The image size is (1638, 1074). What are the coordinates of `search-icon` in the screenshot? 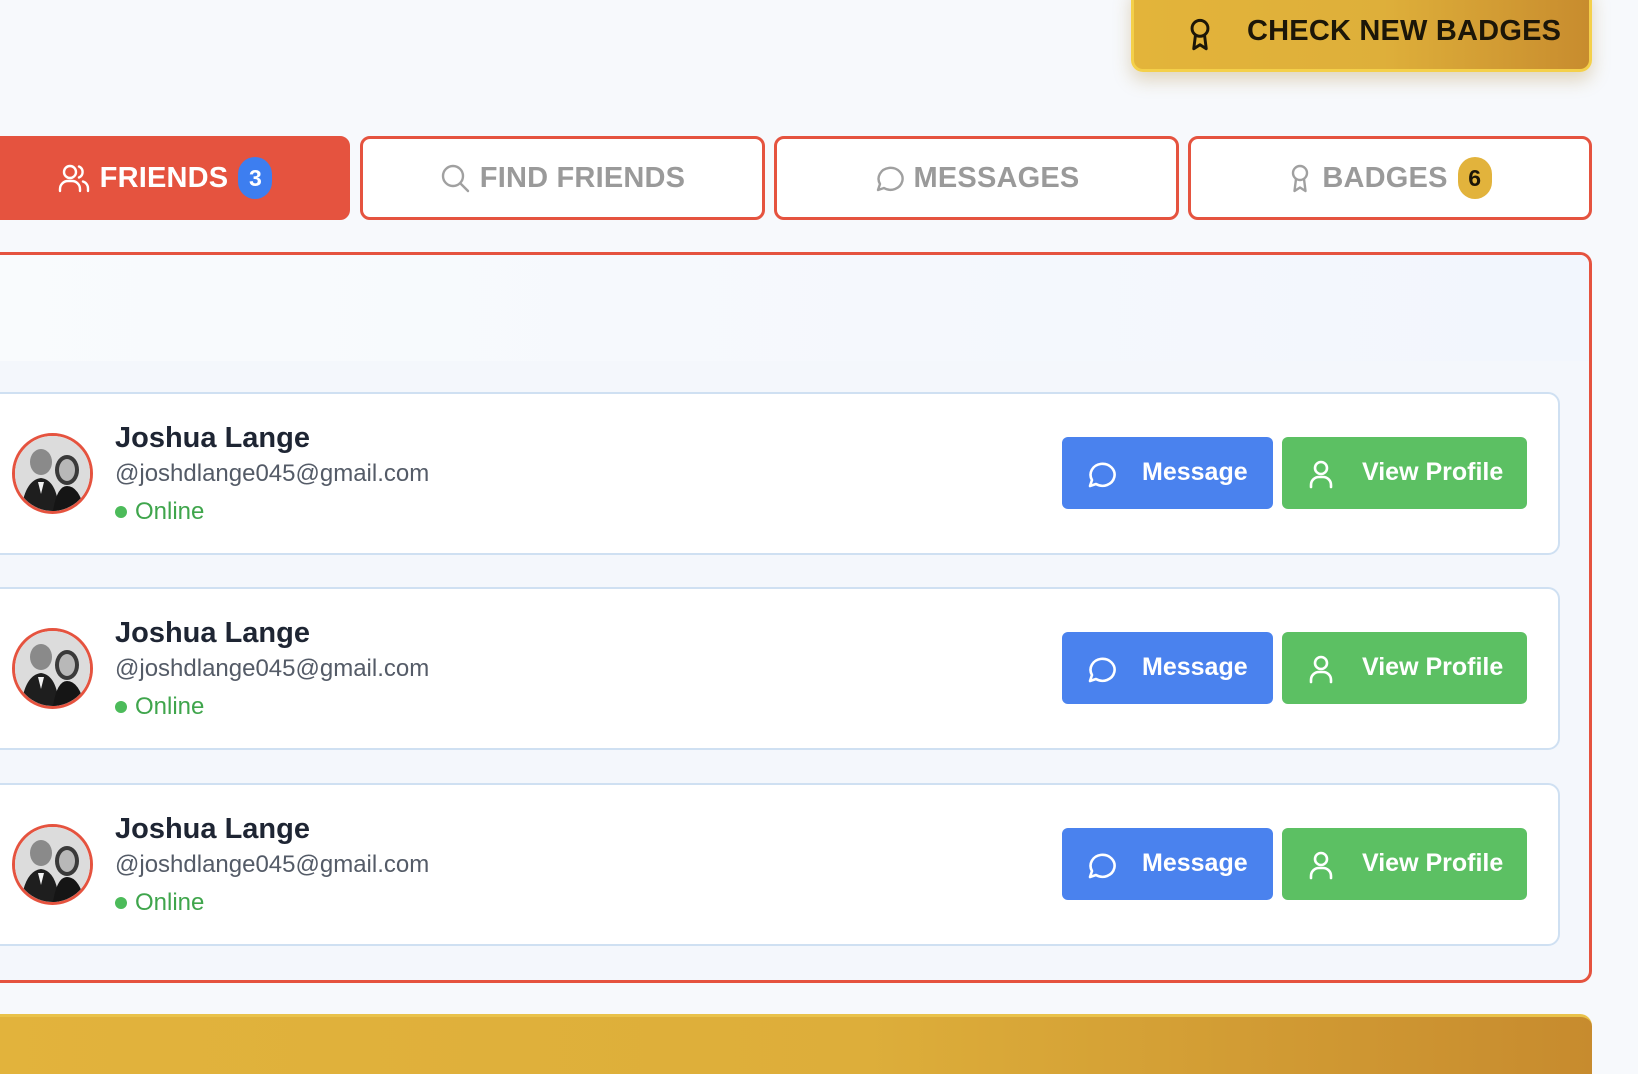 It's located at (455, 178).